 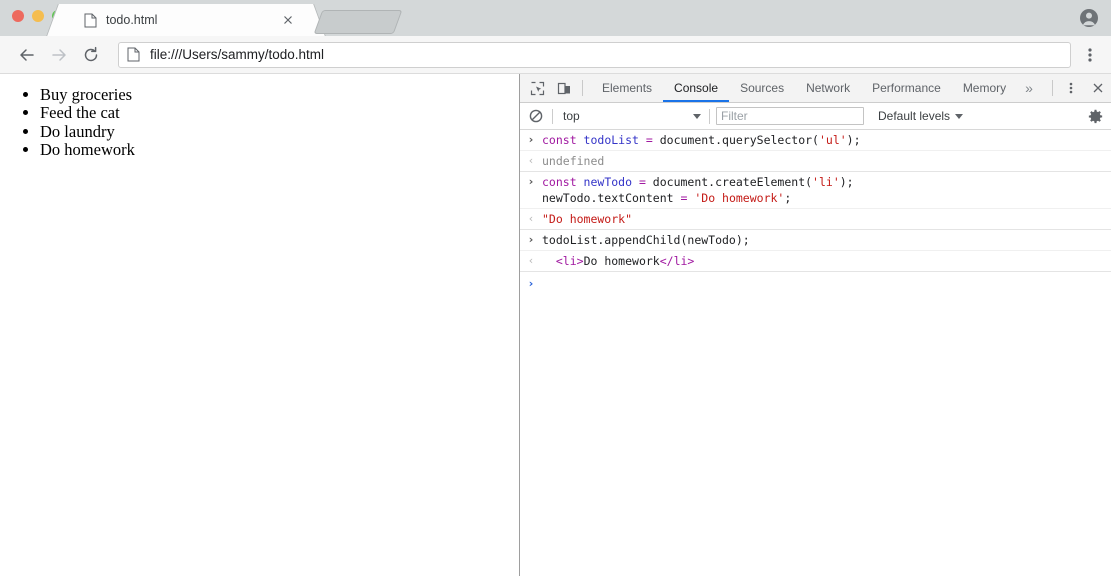 I want to click on avatar, so click(x=1089, y=18).